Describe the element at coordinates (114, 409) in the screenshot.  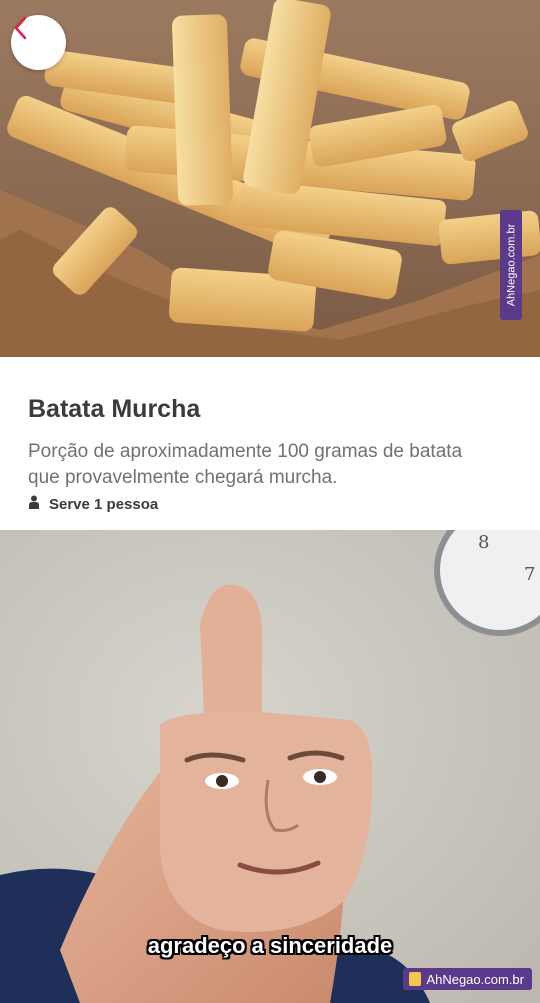
I see `product-title: Batata Murcha` at that location.